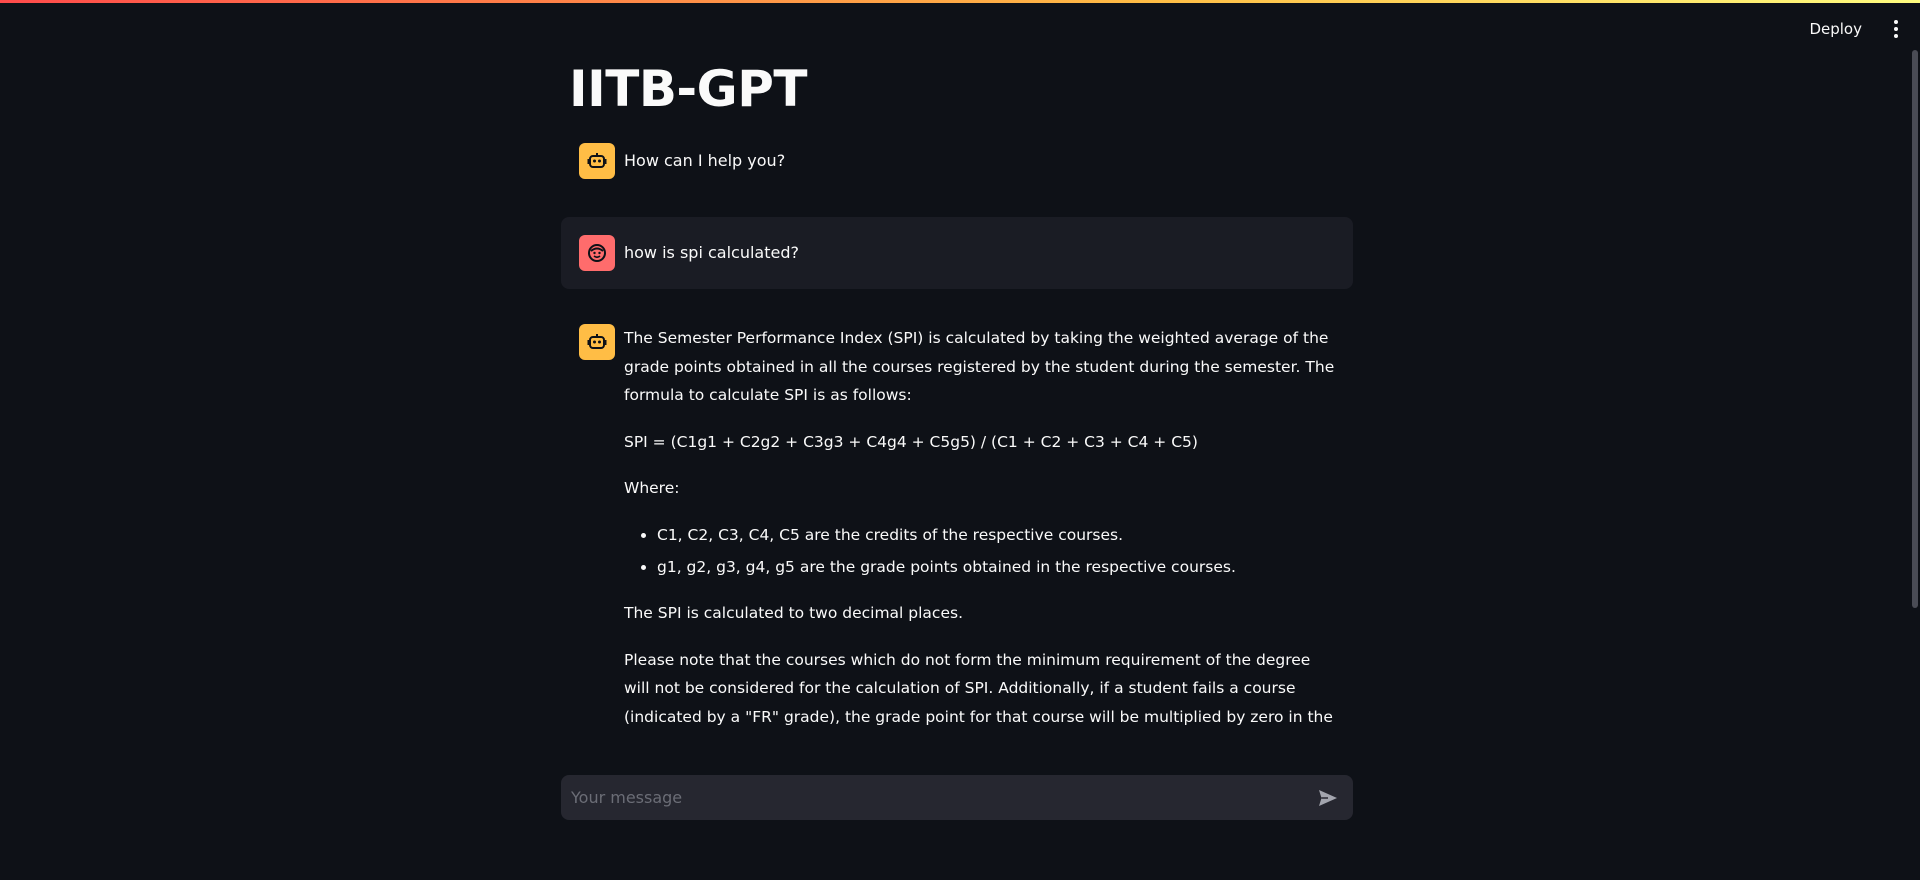  What do you see at coordinates (942, 797) in the screenshot?
I see `chat-message-input` at bounding box center [942, 797].